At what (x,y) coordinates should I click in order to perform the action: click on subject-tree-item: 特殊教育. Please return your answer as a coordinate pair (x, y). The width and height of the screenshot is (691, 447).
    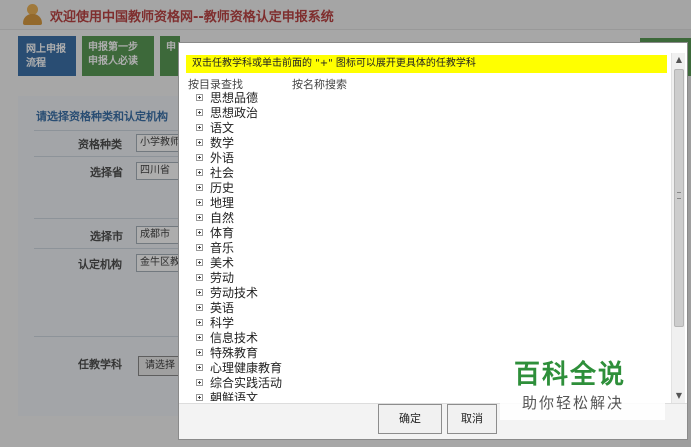
    Looking at the image, I should click on (321, 353).